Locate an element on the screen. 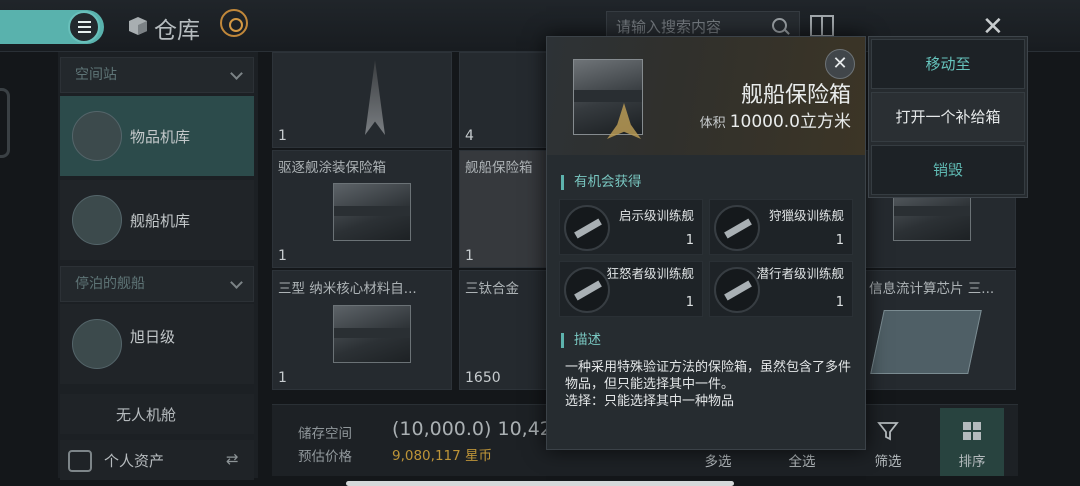  move-to-button: 移动至 is located at coordinates (948, 64).